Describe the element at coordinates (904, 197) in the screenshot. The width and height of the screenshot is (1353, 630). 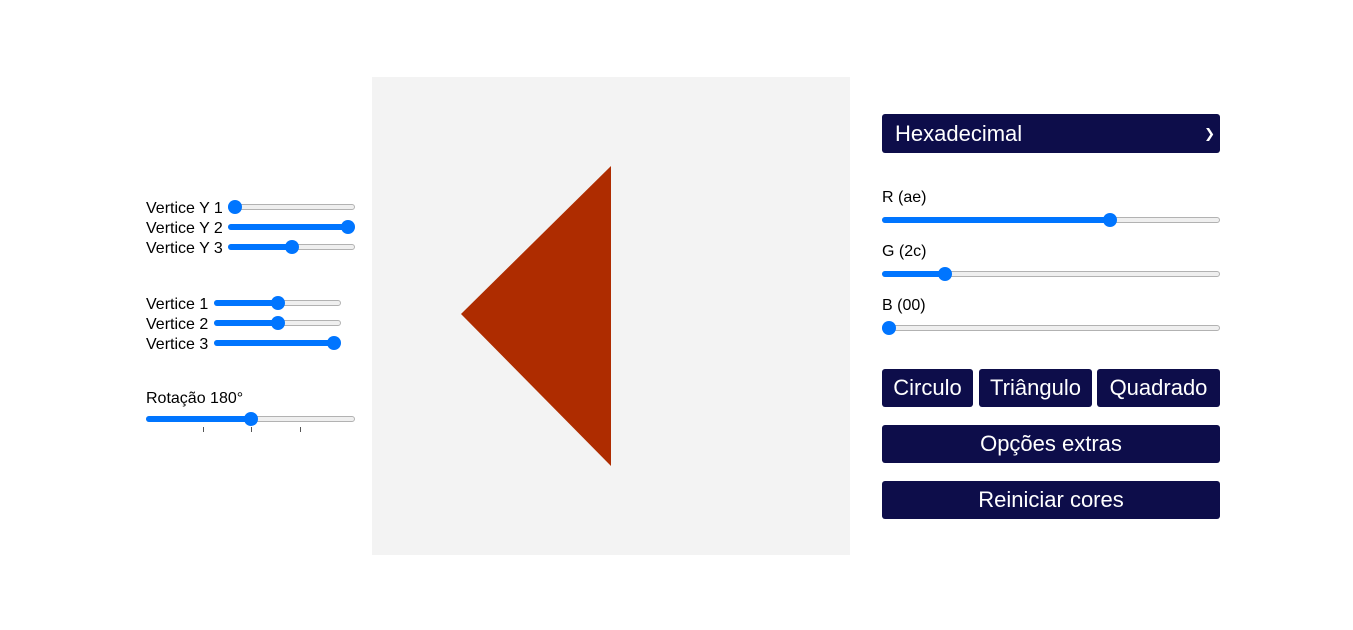
I see `red-label: R (ae)` at that location.